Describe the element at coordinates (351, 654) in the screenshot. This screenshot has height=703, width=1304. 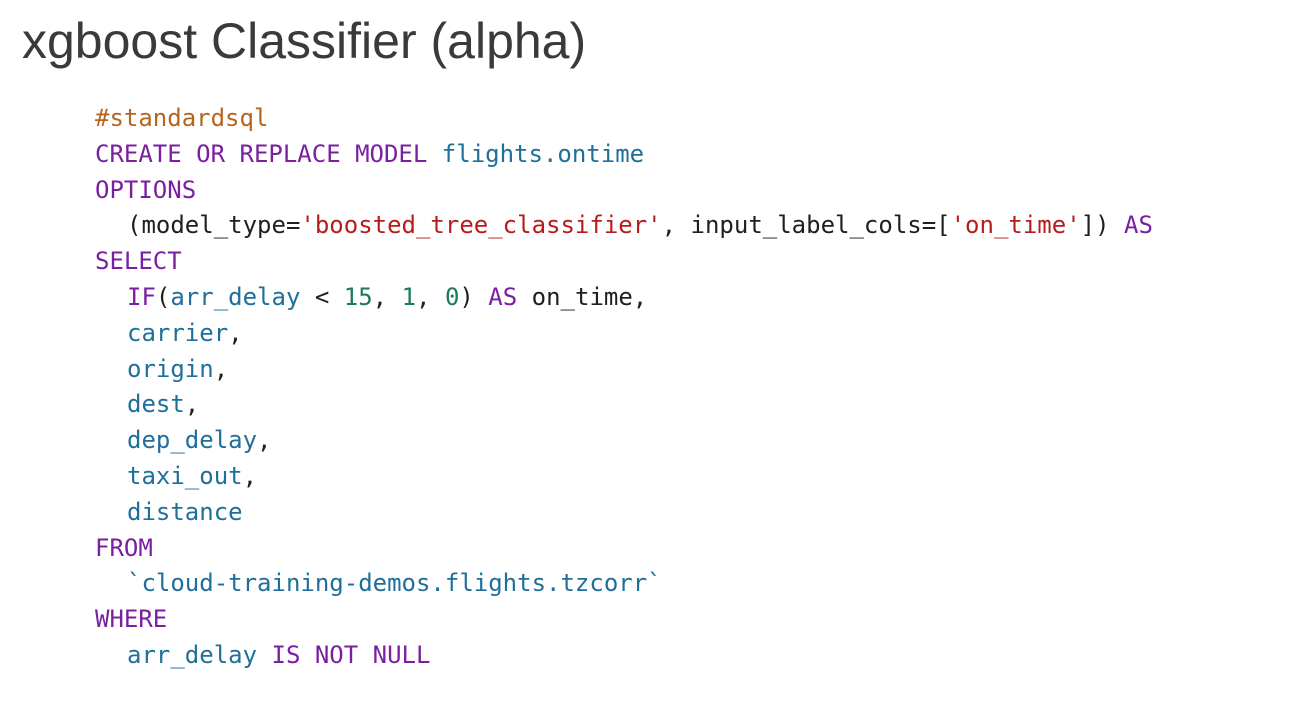
I see `is-not-null-keyword: IS NOT NULL` at that location.